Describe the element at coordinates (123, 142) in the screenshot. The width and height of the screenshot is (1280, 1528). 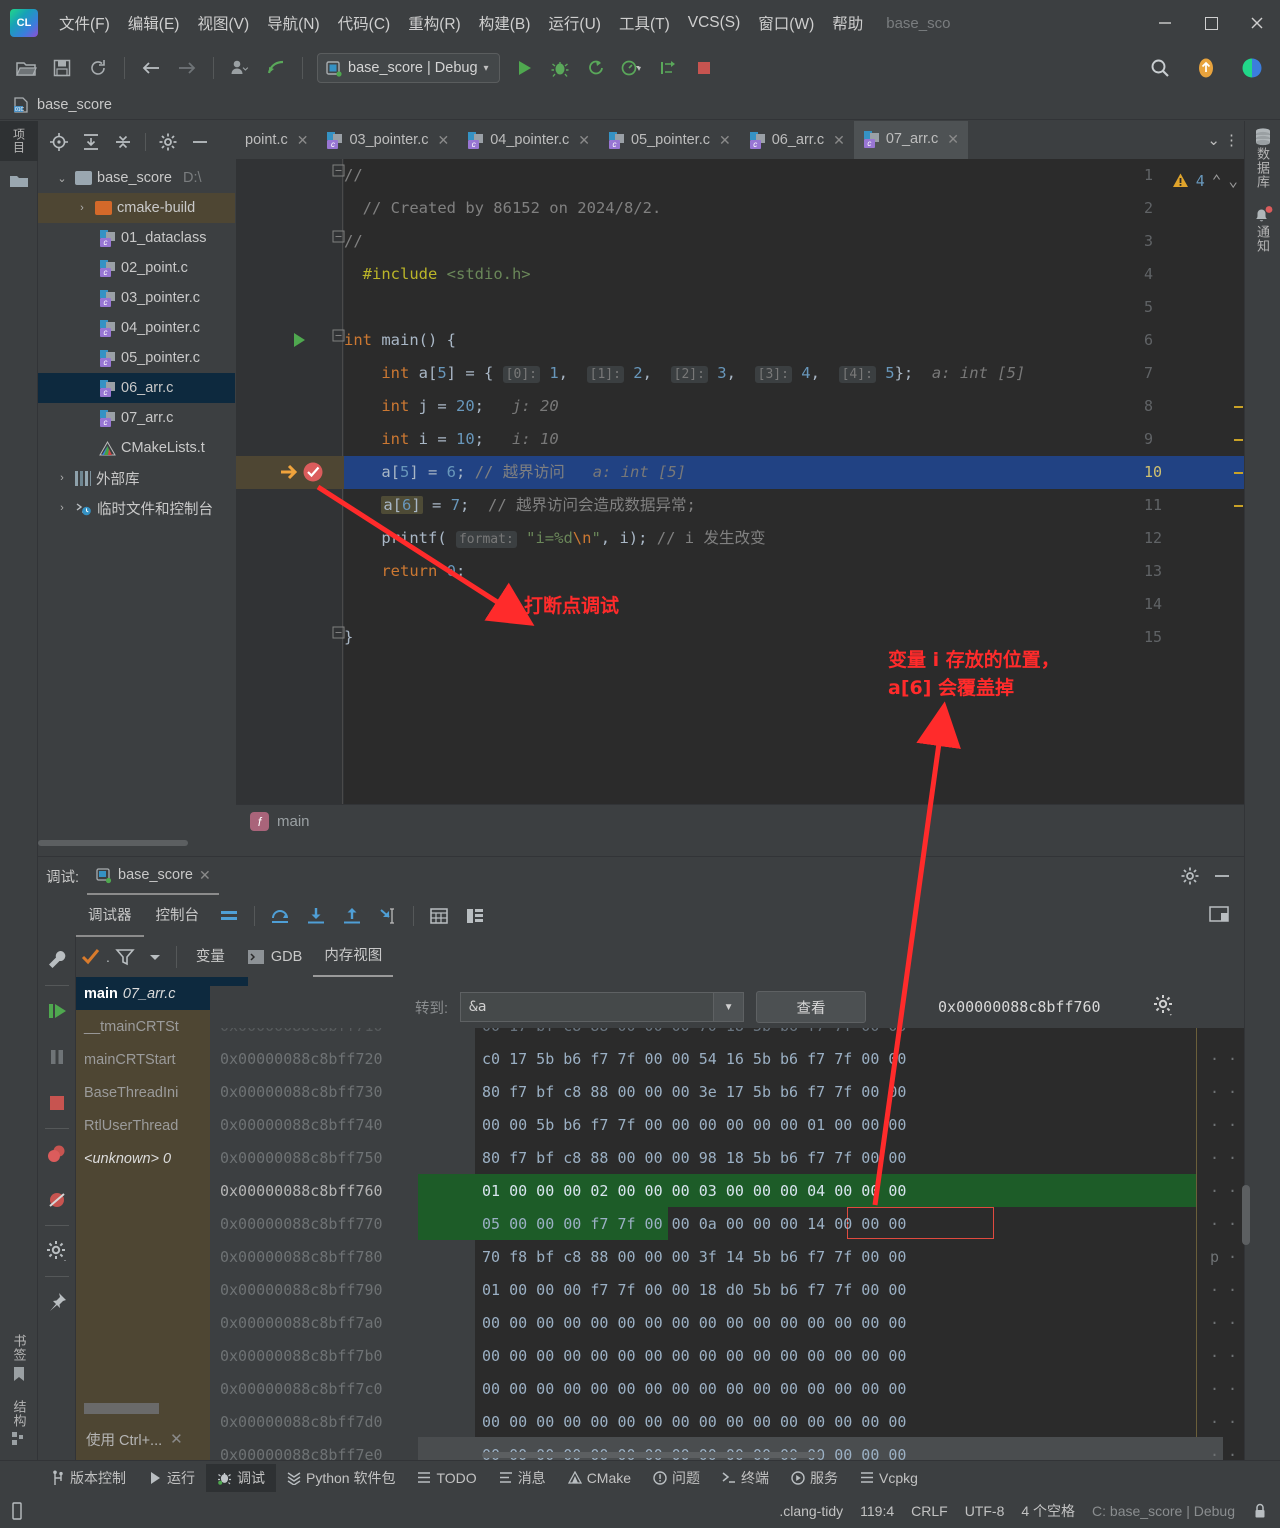
I see `collapse-all-icon` at that location.